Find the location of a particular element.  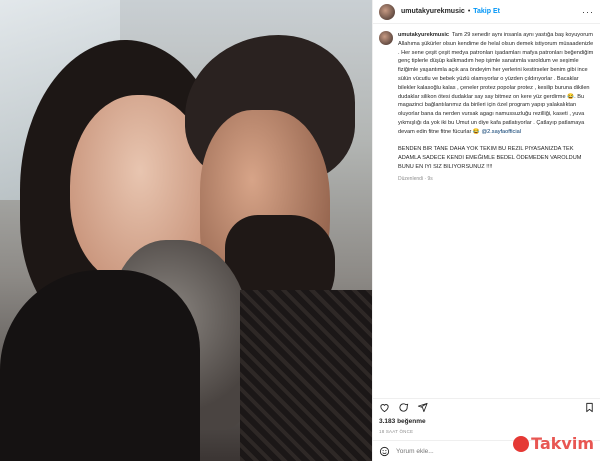

post-time: 18 SAAT ÖNCE is located at coordinates (396, 431).